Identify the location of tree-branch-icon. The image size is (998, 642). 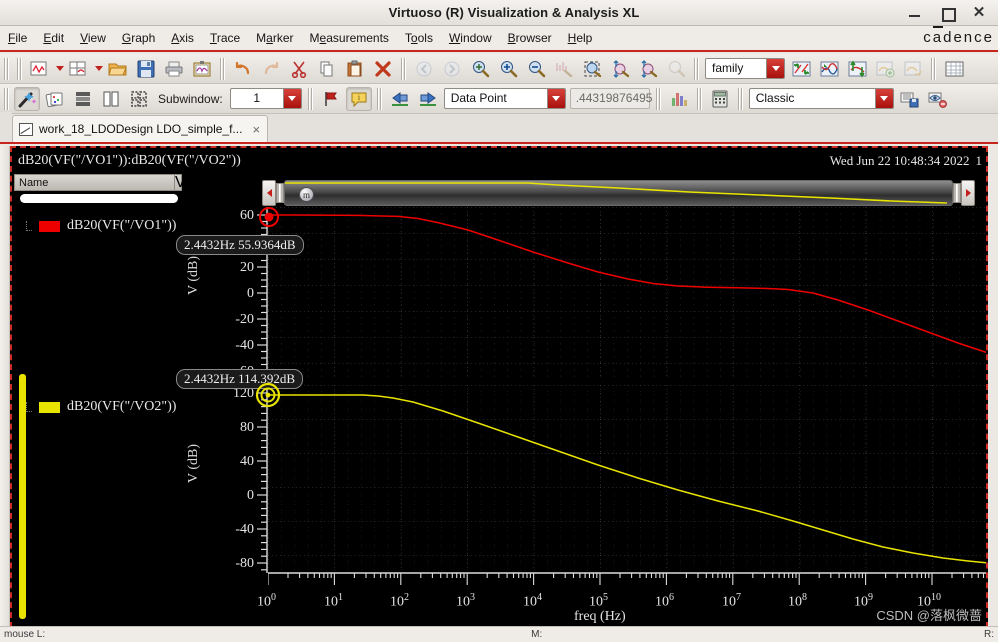
(29, 226).